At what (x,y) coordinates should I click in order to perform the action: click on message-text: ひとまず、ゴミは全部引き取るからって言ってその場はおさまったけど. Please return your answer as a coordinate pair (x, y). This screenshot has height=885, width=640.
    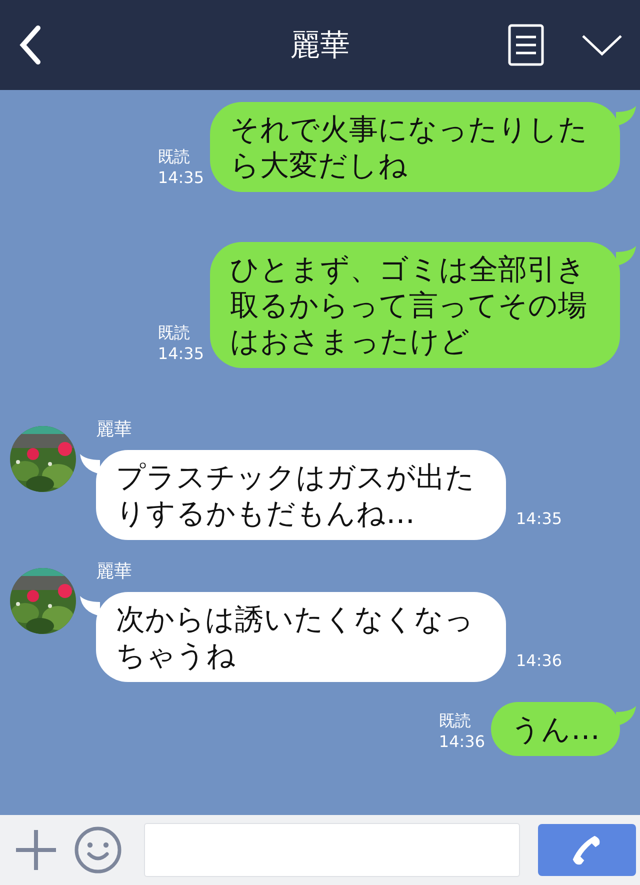
    Looking at the image, I should click on (408, 305).